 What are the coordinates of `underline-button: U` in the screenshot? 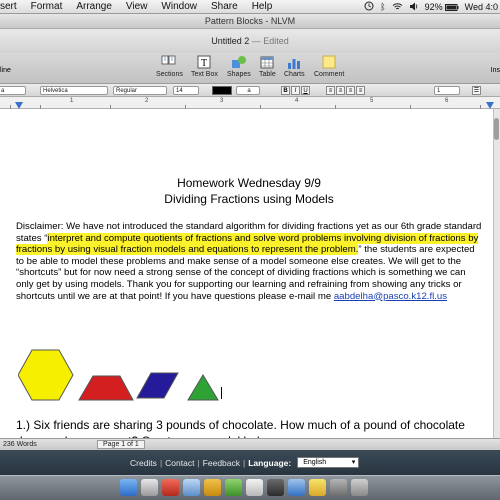 It's located at (305, 90).